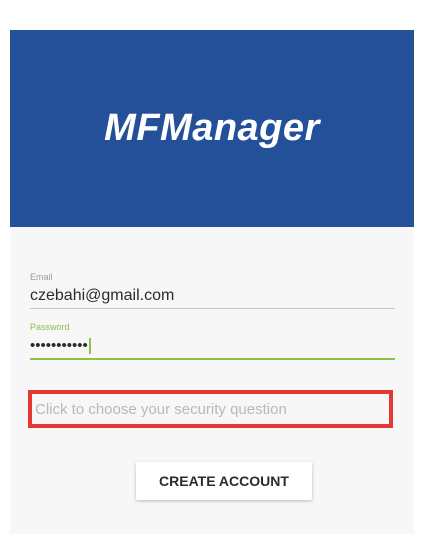 This screenshot has width=423, height=534. Describe the element at coordinates (89, 346) in the screenshot. I see `text-cursor` at that location.